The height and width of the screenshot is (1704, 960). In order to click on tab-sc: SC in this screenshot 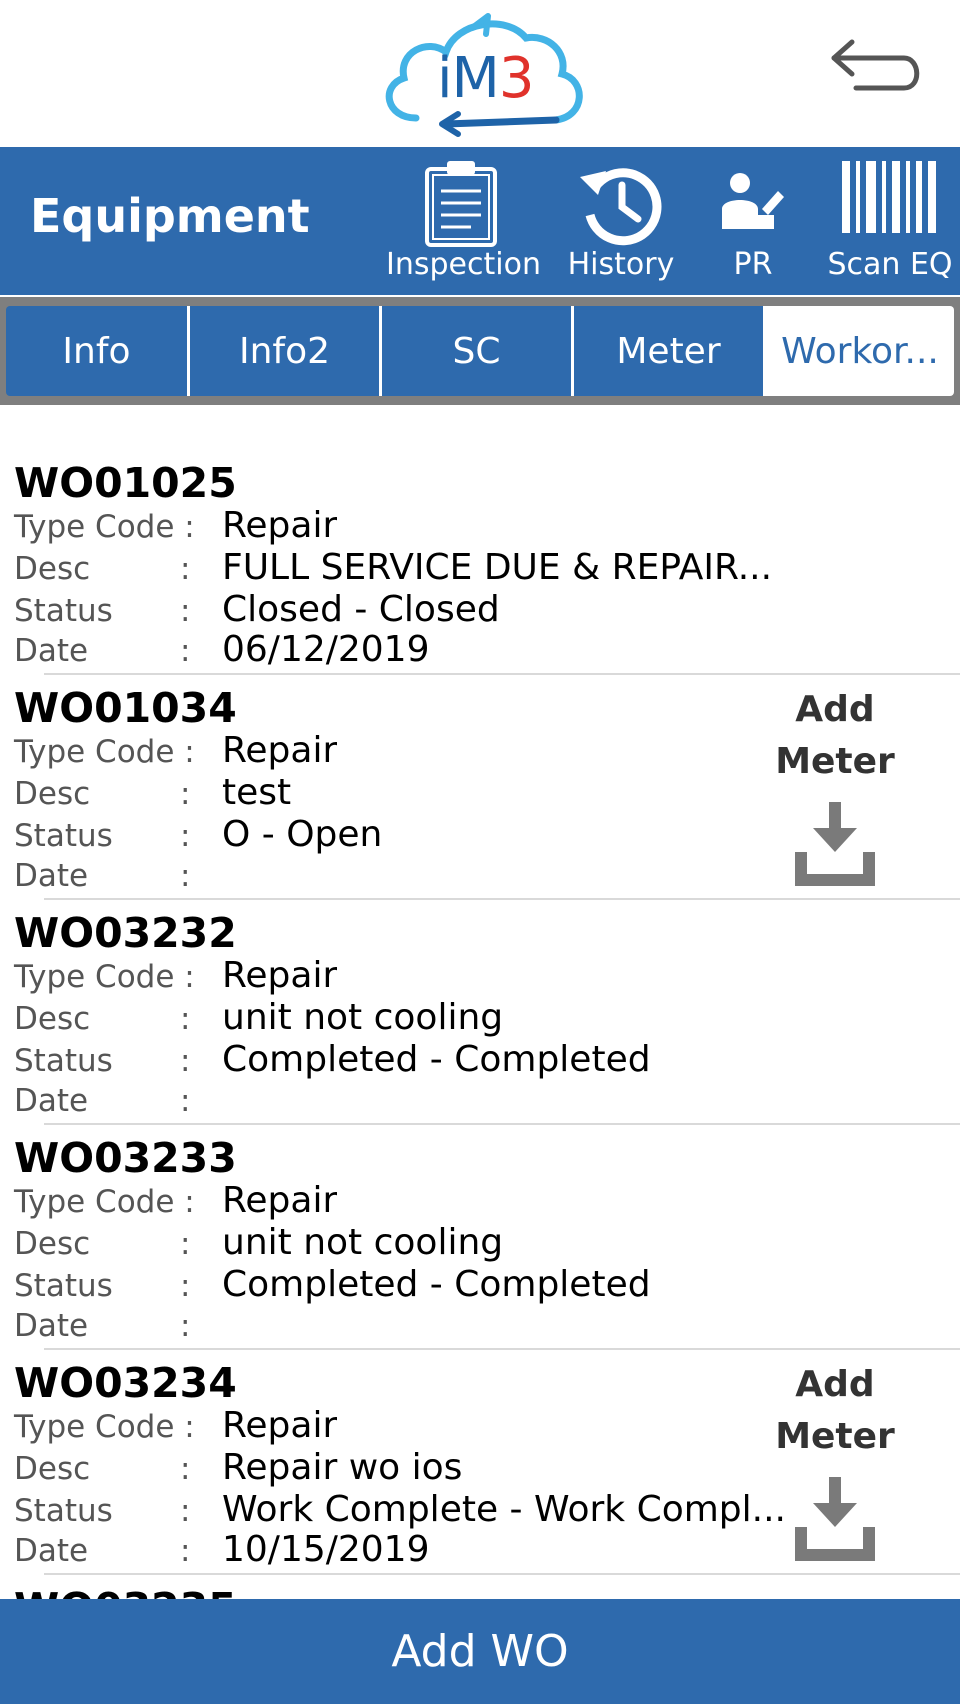, I will do `click(478, 351)`.